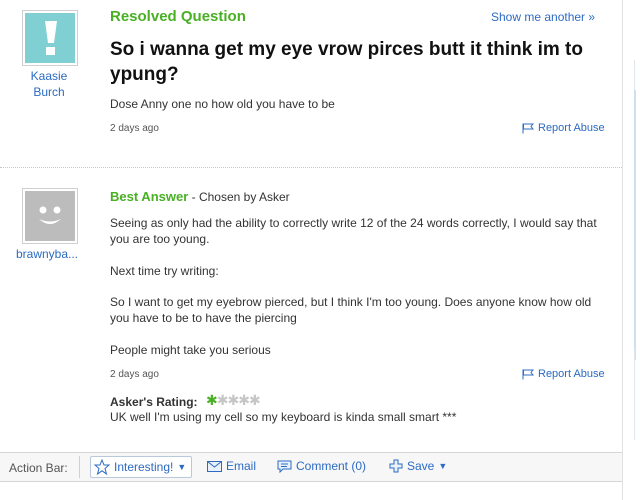 This screenshot has height=500, width=640. Describe the element at coordinates (241, 466) in the screenshot. I see `email-label: Email` at that location.